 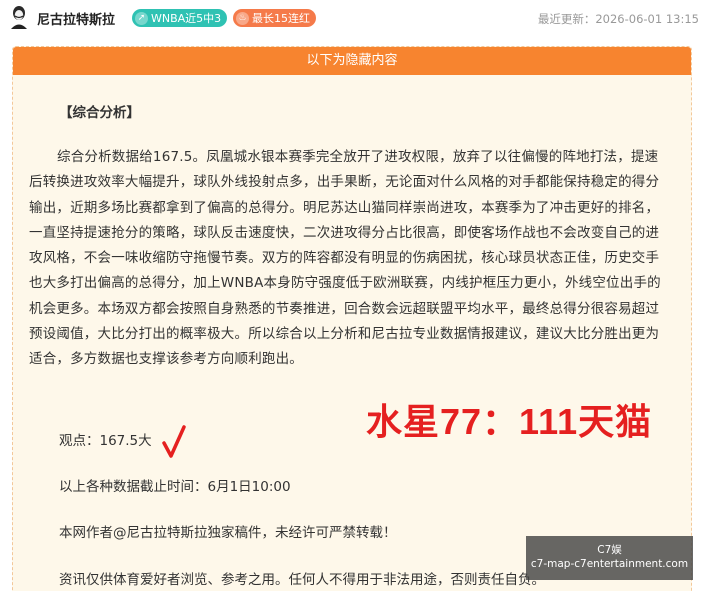 What do you see at coordinates (228, 533) in the screenshot?
I see `copyright-note: 本网作者@尼古拉特斯拉独家稿件，未经许可严禁转载！` at bounding box center [228, 533].